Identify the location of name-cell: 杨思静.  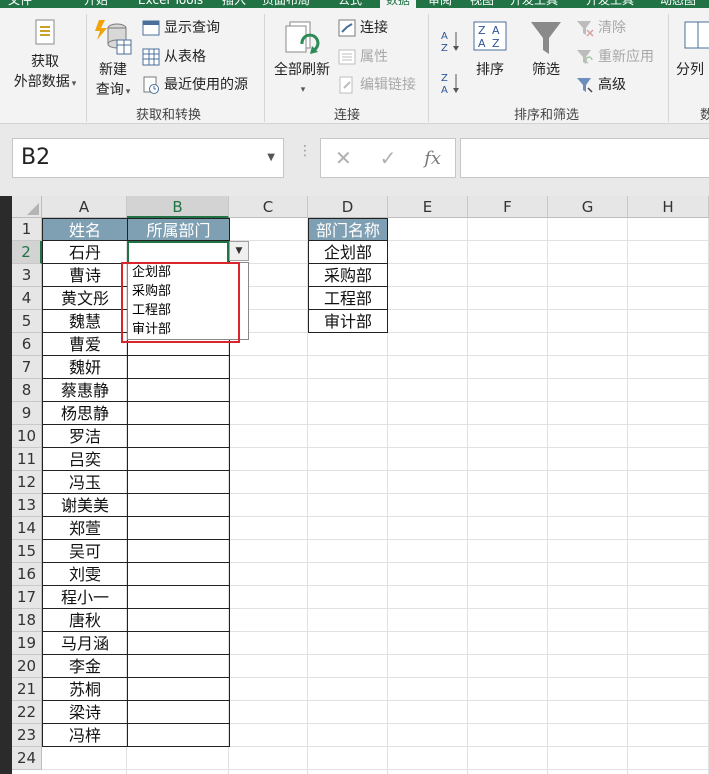
(85, 413).